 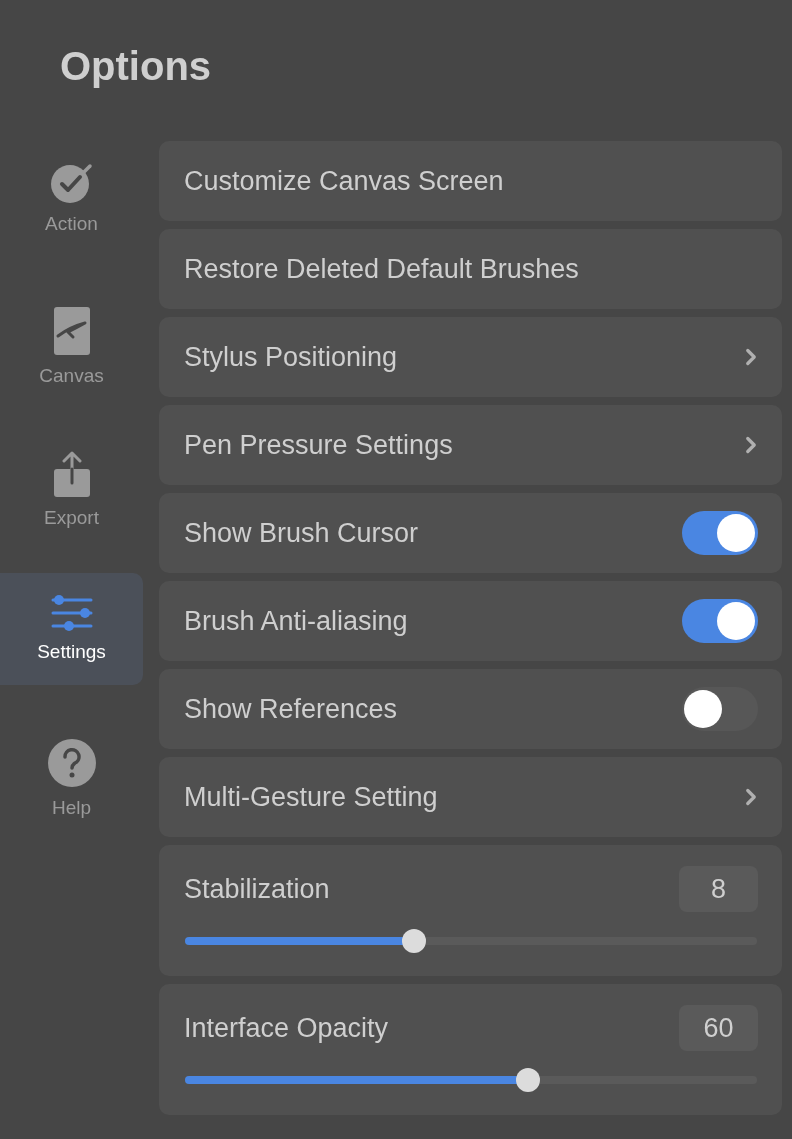 What do you see at coordinates (470, 357) in the screenshot?
I see `submenu-row: Stylus Positioning` at bounding box center [470, 357].